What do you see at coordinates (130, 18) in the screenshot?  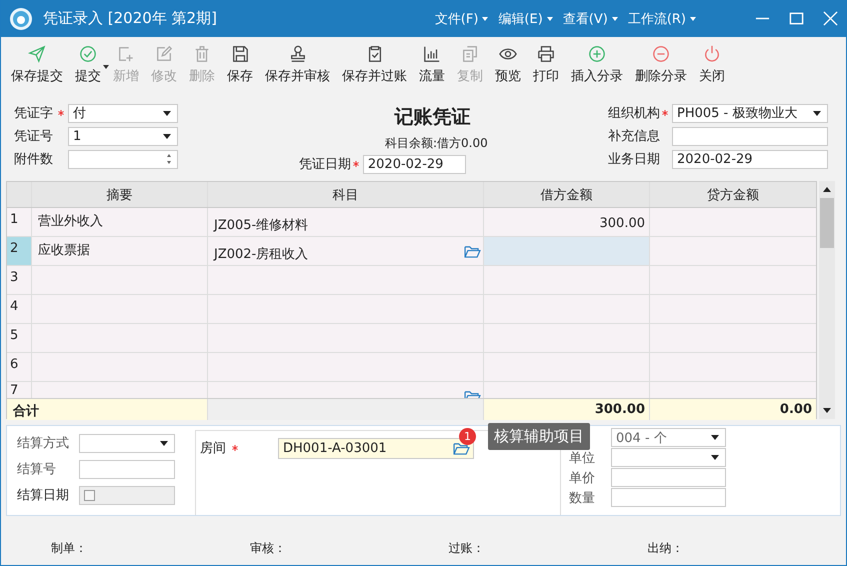 I see `window-title: 凭证录入 [2020年 第2期]` at bounding box center [130, 18].